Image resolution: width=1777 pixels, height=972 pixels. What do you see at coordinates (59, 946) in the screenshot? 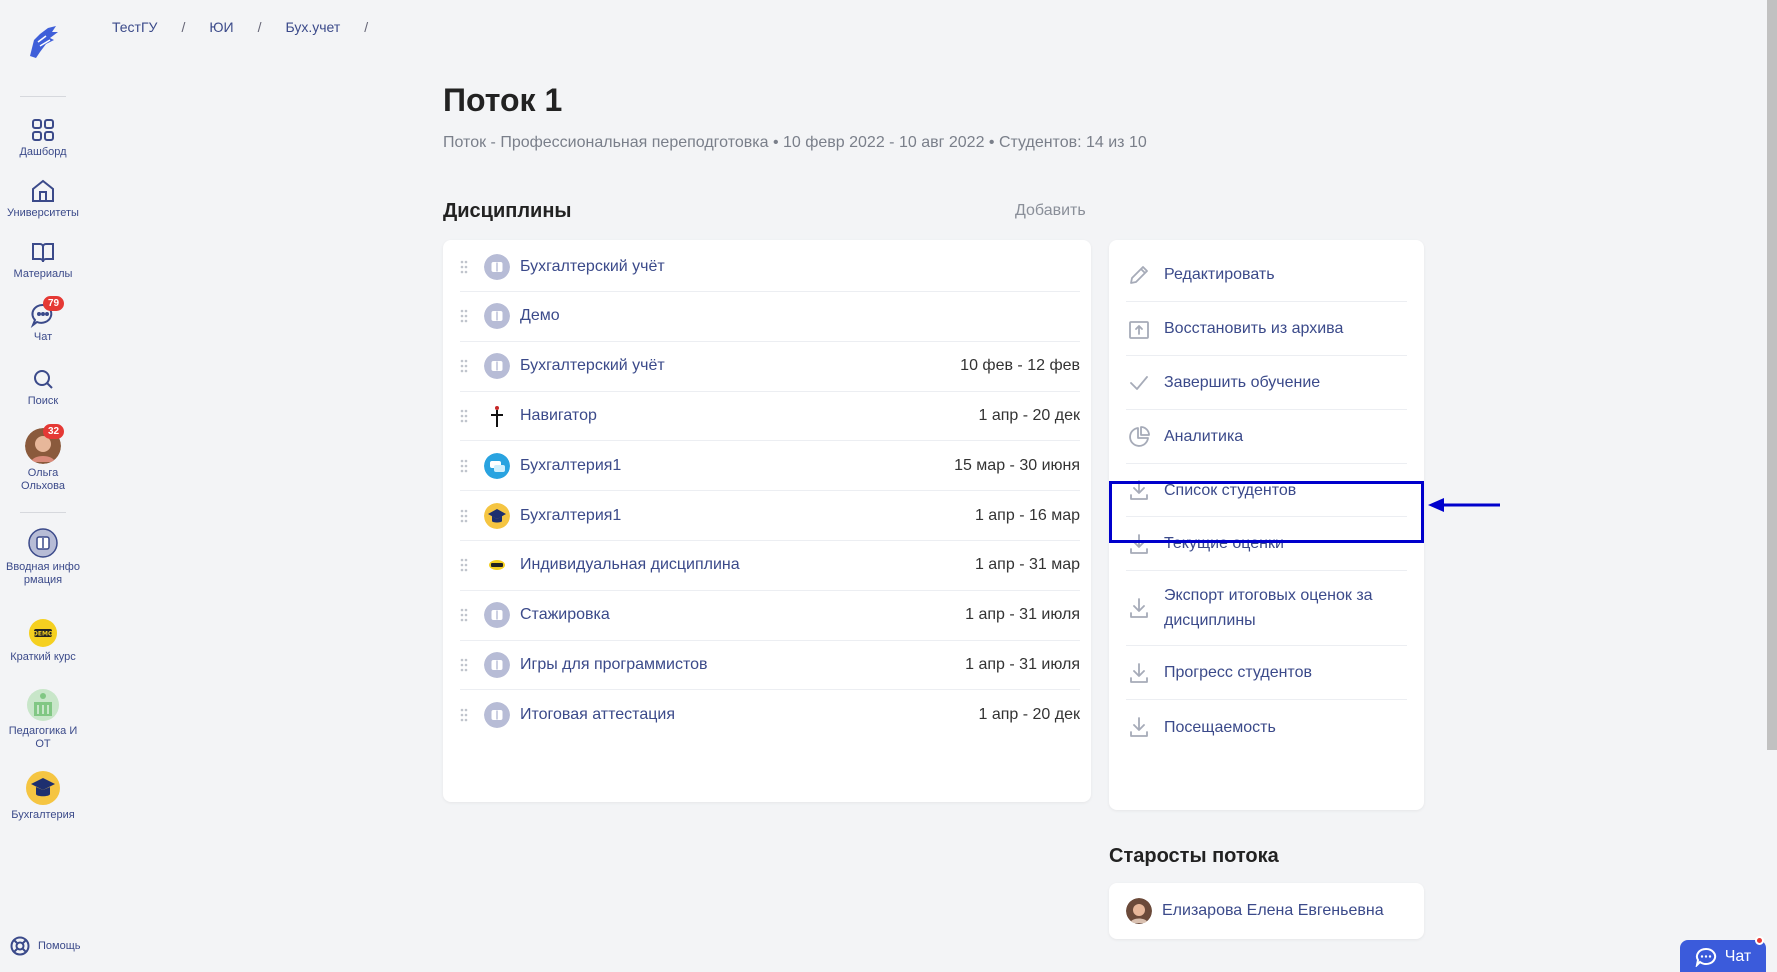
I see `help-label: Помощь` at bounding box center [59, 946].